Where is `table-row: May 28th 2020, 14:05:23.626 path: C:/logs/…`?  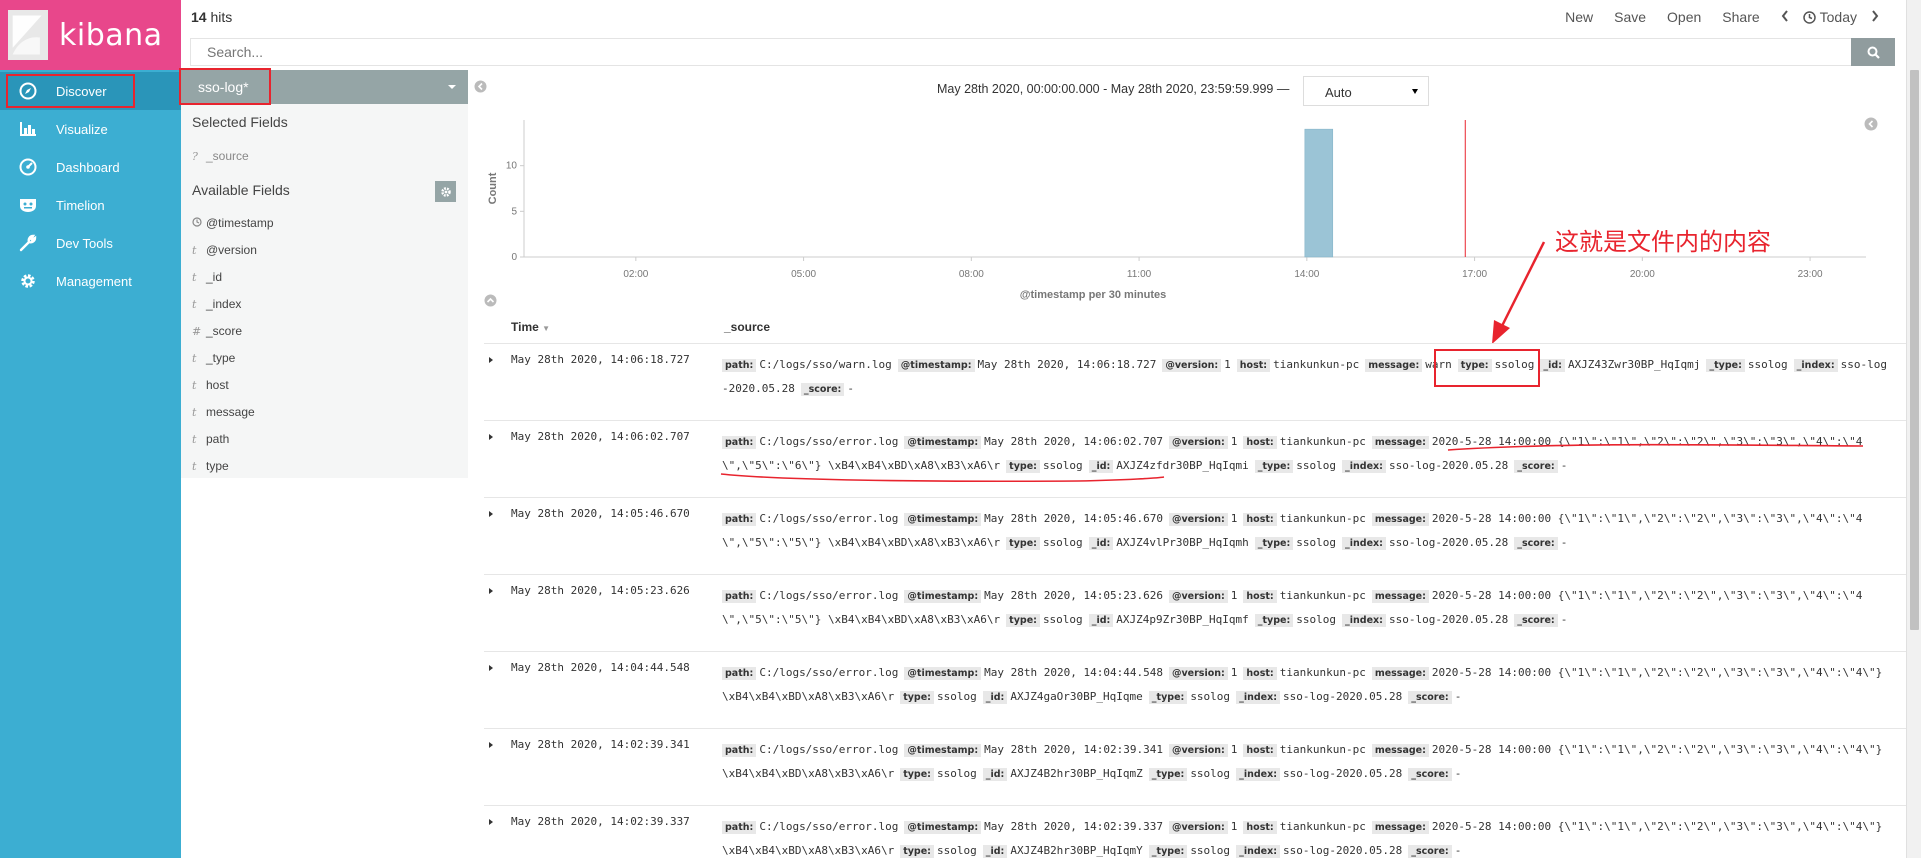 table-row: May 28th 2020, 14:05:23.626 path: C:/logs/… is located at coordinates (1195, 613).